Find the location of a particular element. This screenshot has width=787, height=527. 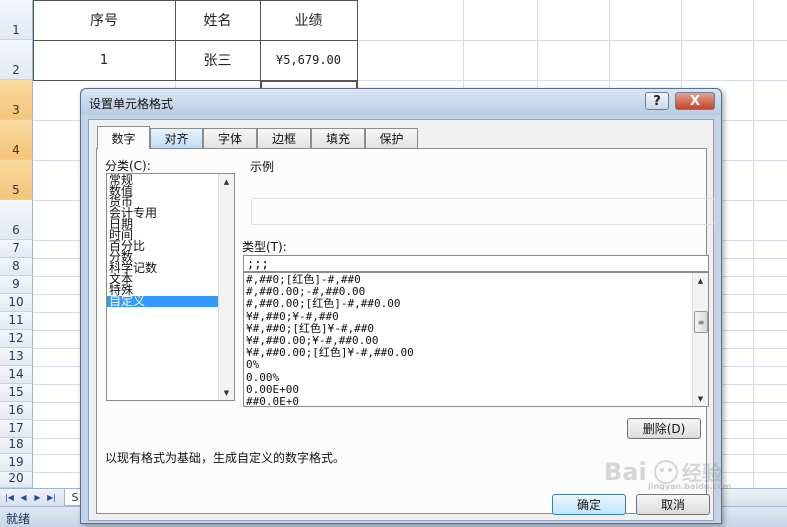

first-sheet-icon: |◀ is located at coordinates (9, 497).